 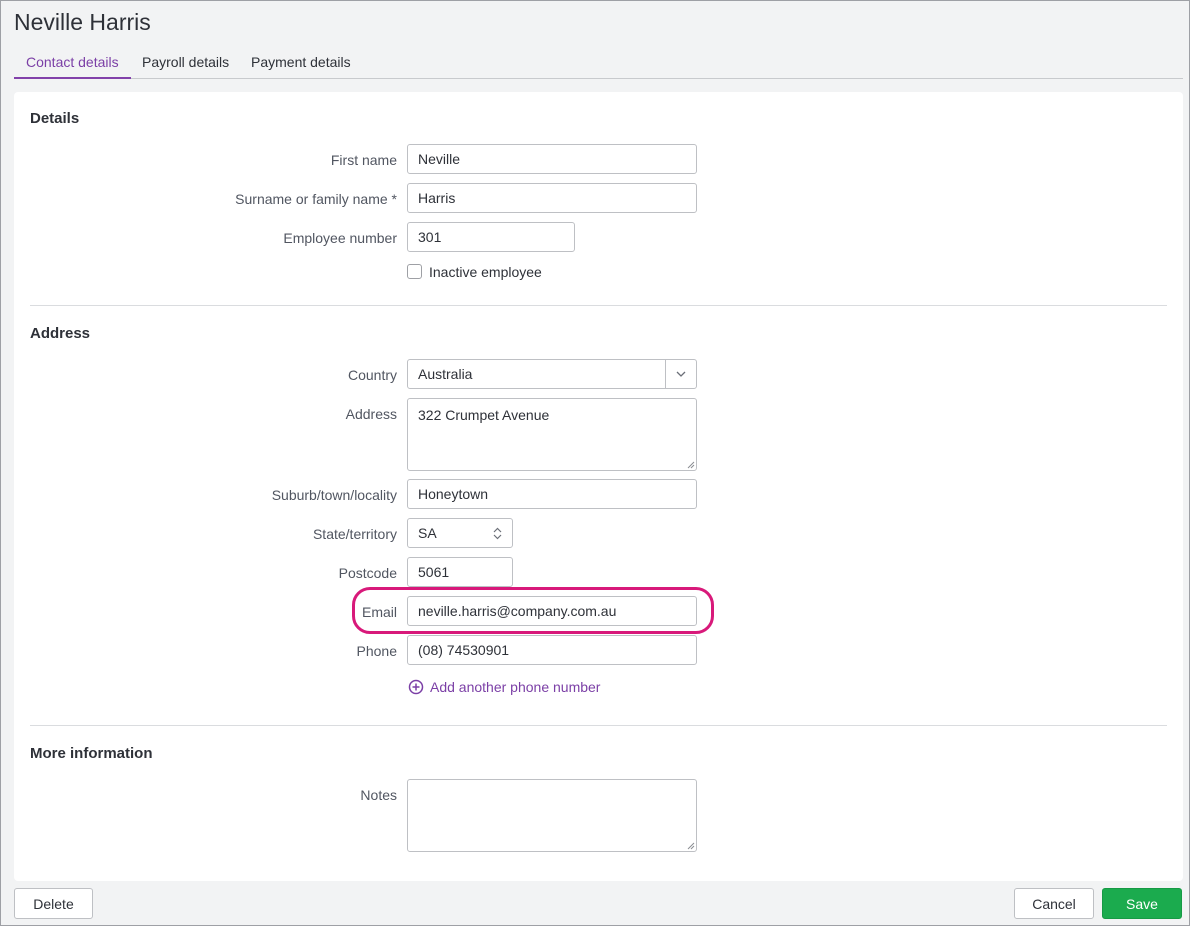 I want to click on cancel-button: Cancel, so click(x=1054, y=903).